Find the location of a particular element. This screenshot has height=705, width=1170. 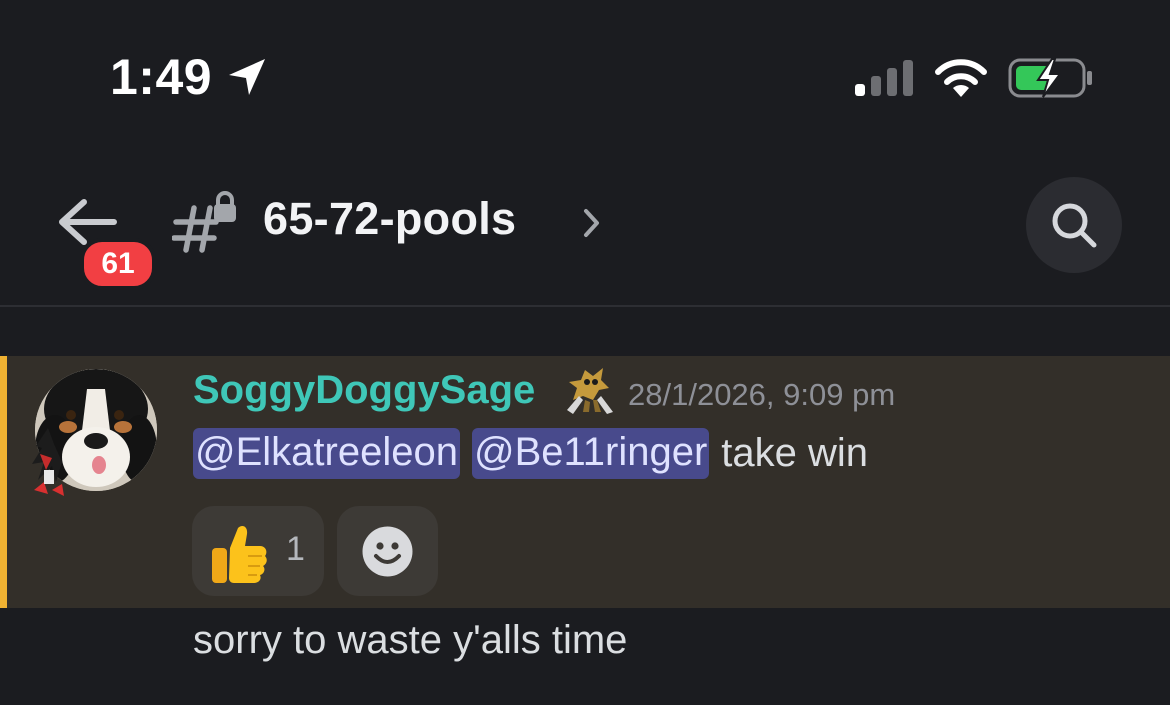

search-button is located at coordinates (1074, 225).